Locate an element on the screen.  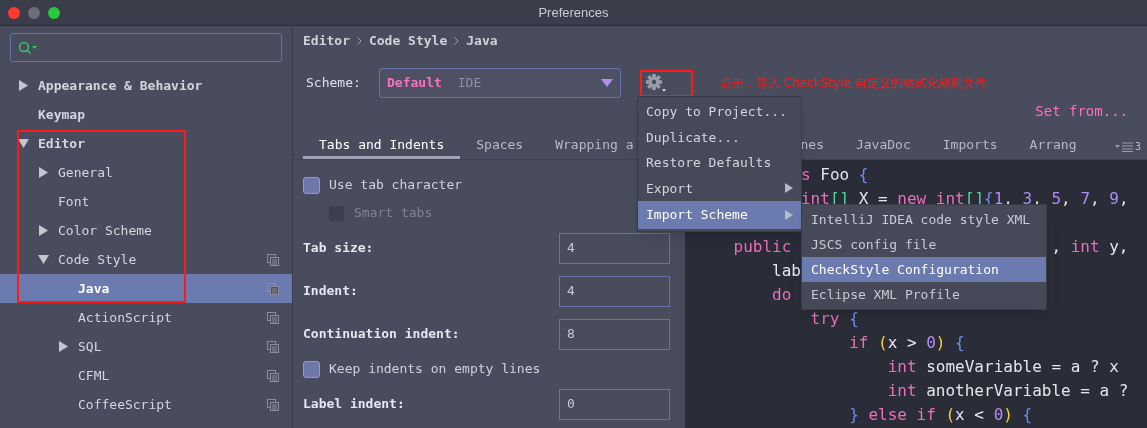
tree-item: Appearance & Behavior is located at coordinates (146, 85).